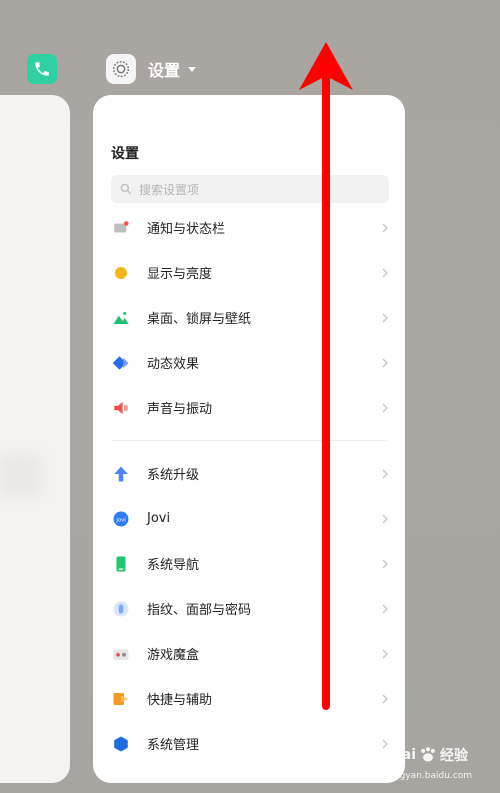 This screenshot has width=500, height=793. Describe the element at coordinates (121, 474) in the screenshot. I see `upgrade-arrow-icon` at that location.